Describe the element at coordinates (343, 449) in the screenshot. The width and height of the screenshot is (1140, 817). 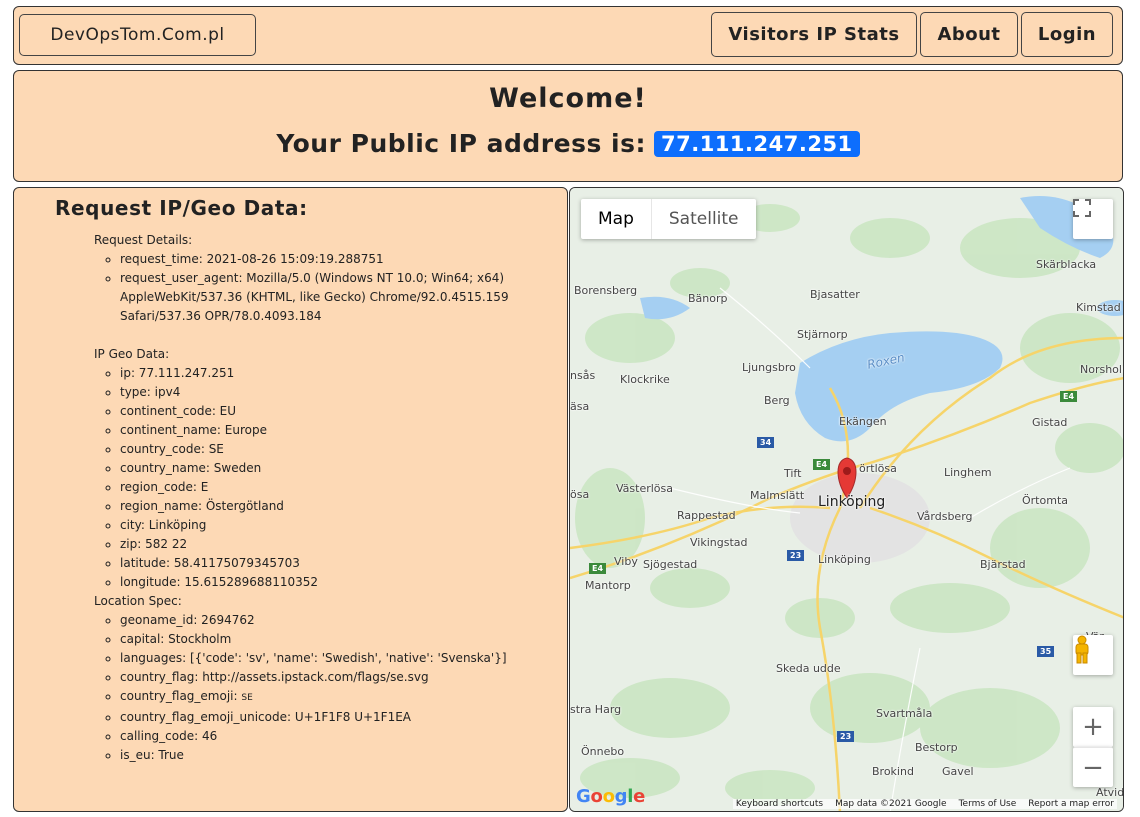
I see `list-item: country_code: SE` at that location.